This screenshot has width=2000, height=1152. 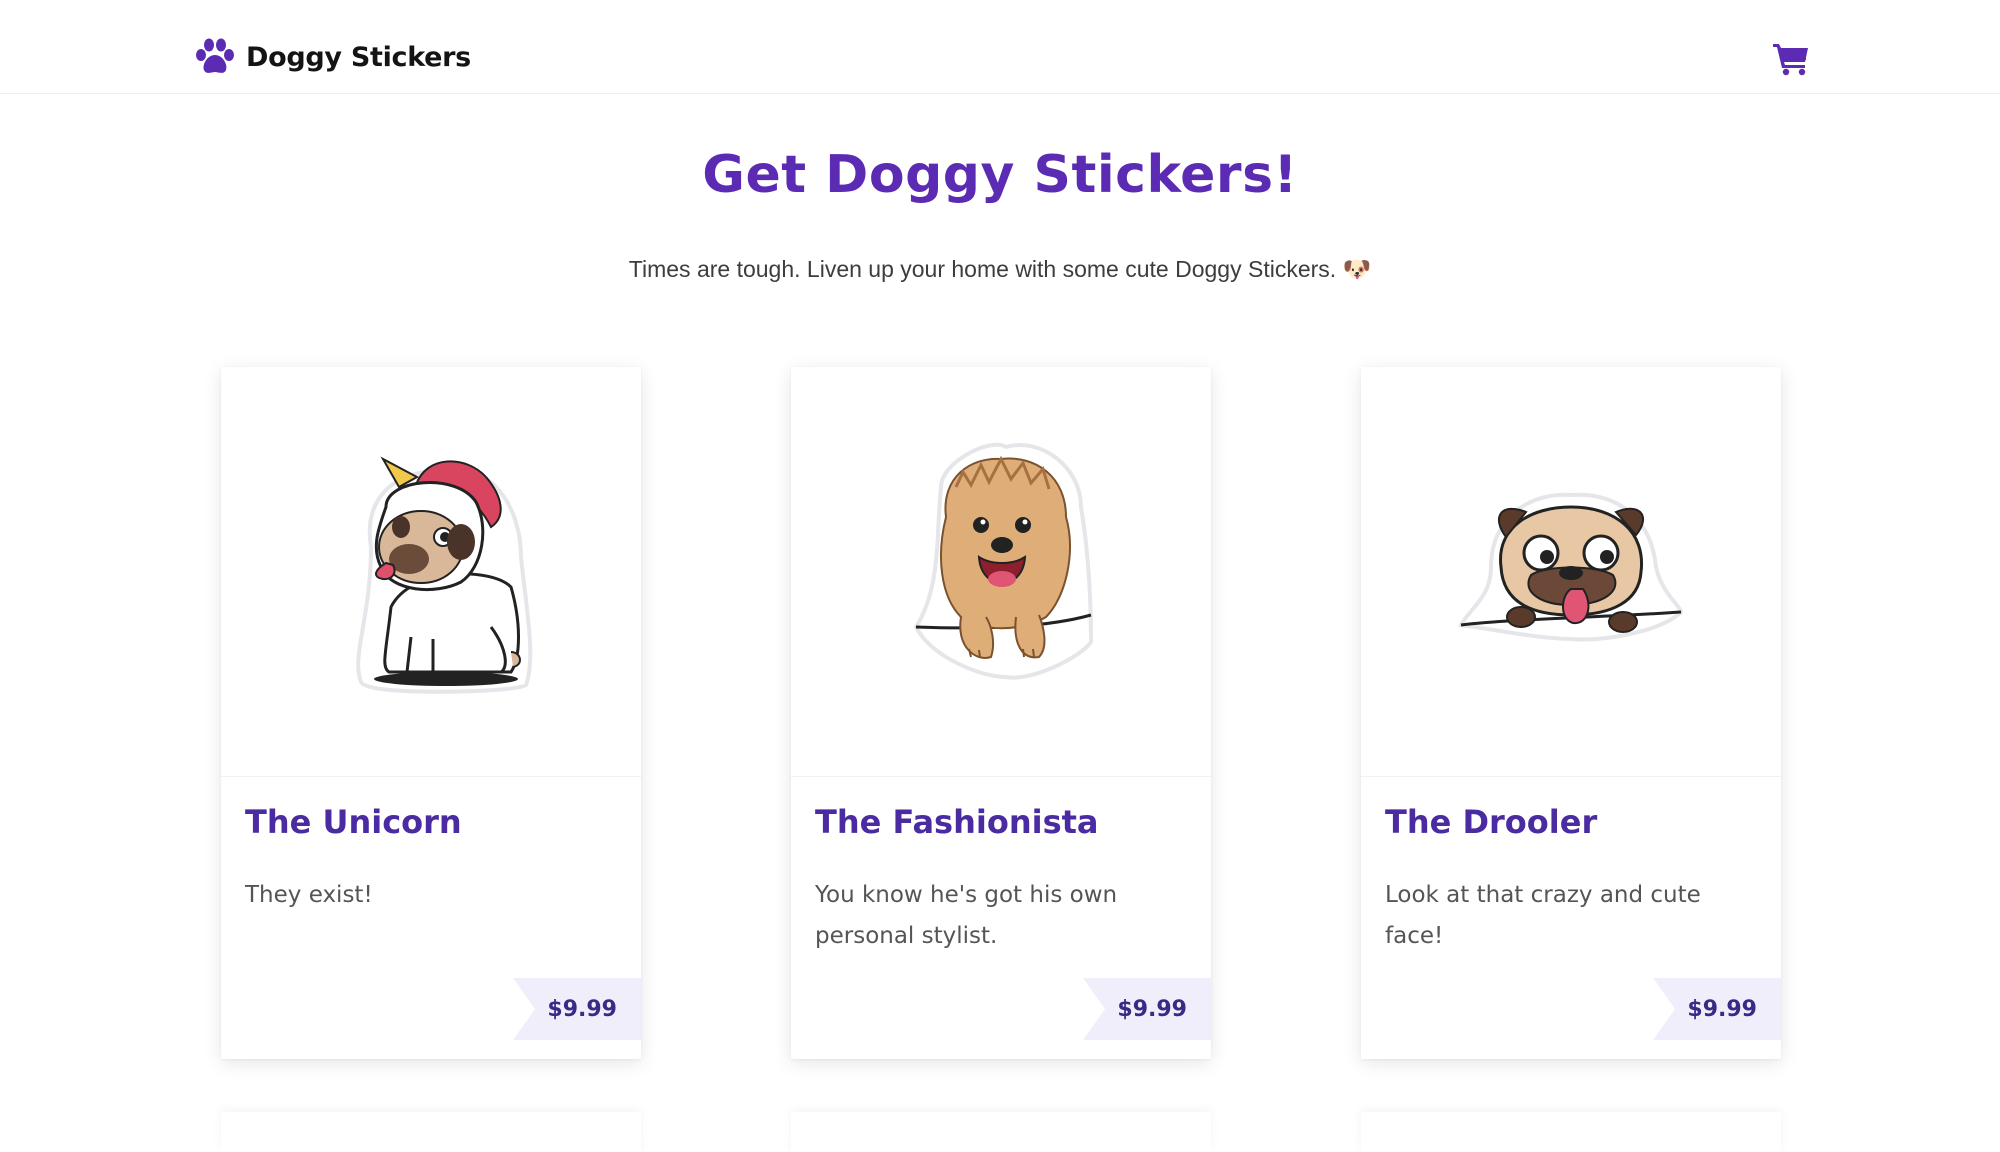 I want to click on product-title: The Unicorn, so click(x=353, y=822).